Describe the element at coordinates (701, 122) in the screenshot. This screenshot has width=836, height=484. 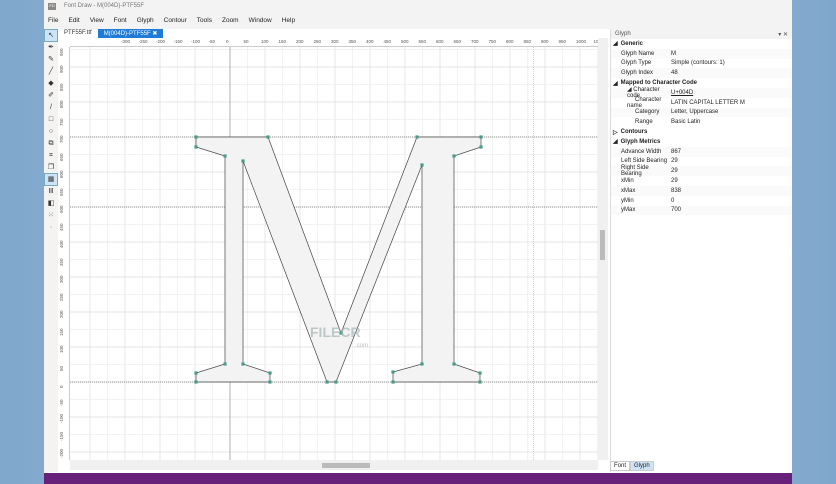
I see `property-row: Range Basic Latin` at that location.